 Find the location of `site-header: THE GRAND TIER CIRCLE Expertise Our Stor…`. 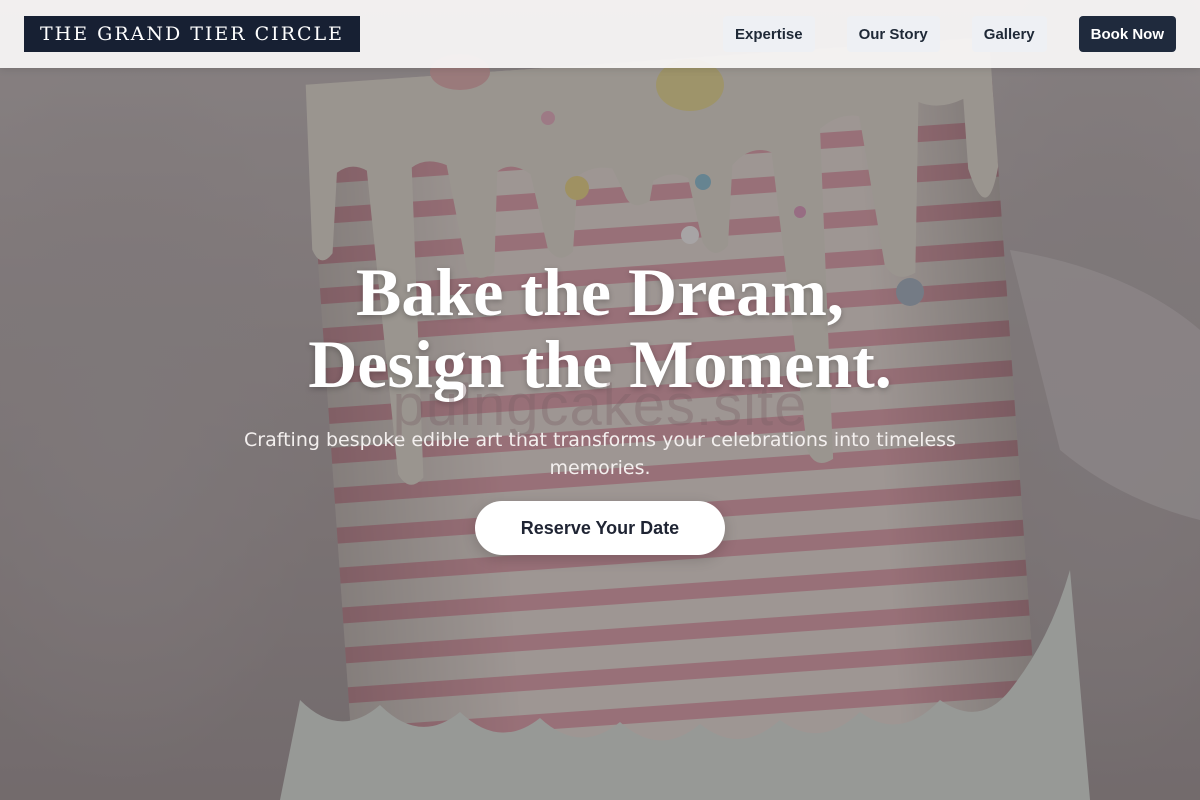

site-header: THE GRAND TIER CIRCLE Expertise Our Stor… is located at coordinates (600, 34).